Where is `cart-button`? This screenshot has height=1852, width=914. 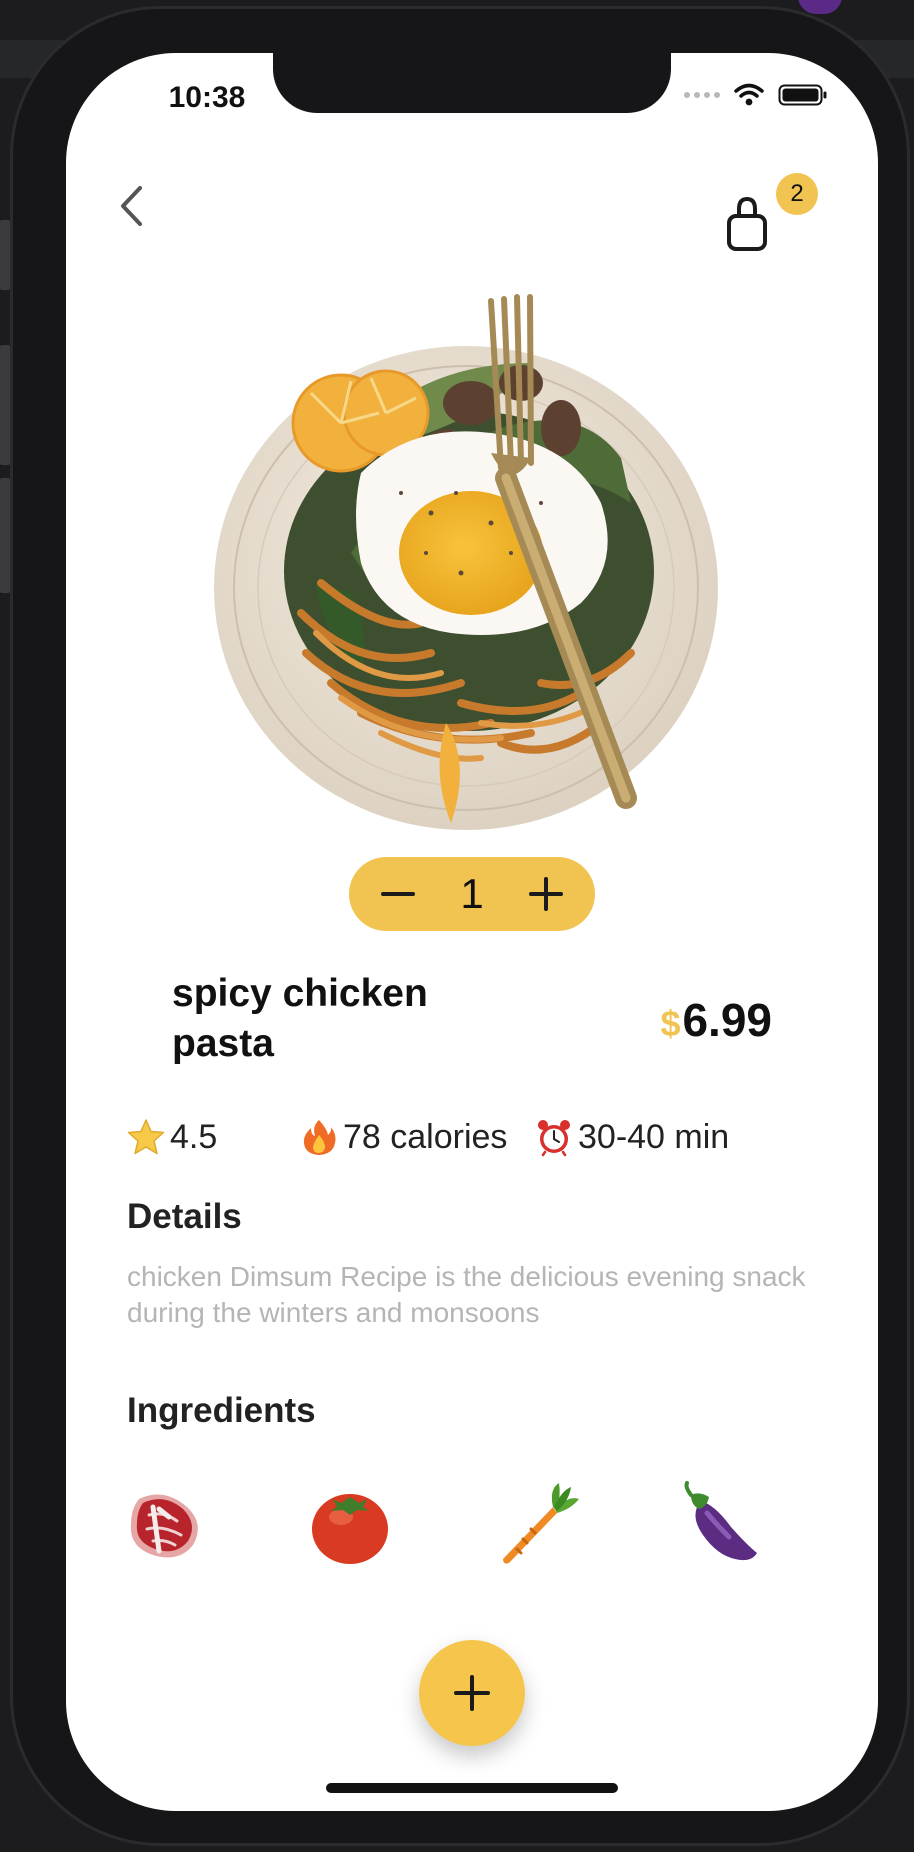
cart-button is located at coordinates (747, 226).